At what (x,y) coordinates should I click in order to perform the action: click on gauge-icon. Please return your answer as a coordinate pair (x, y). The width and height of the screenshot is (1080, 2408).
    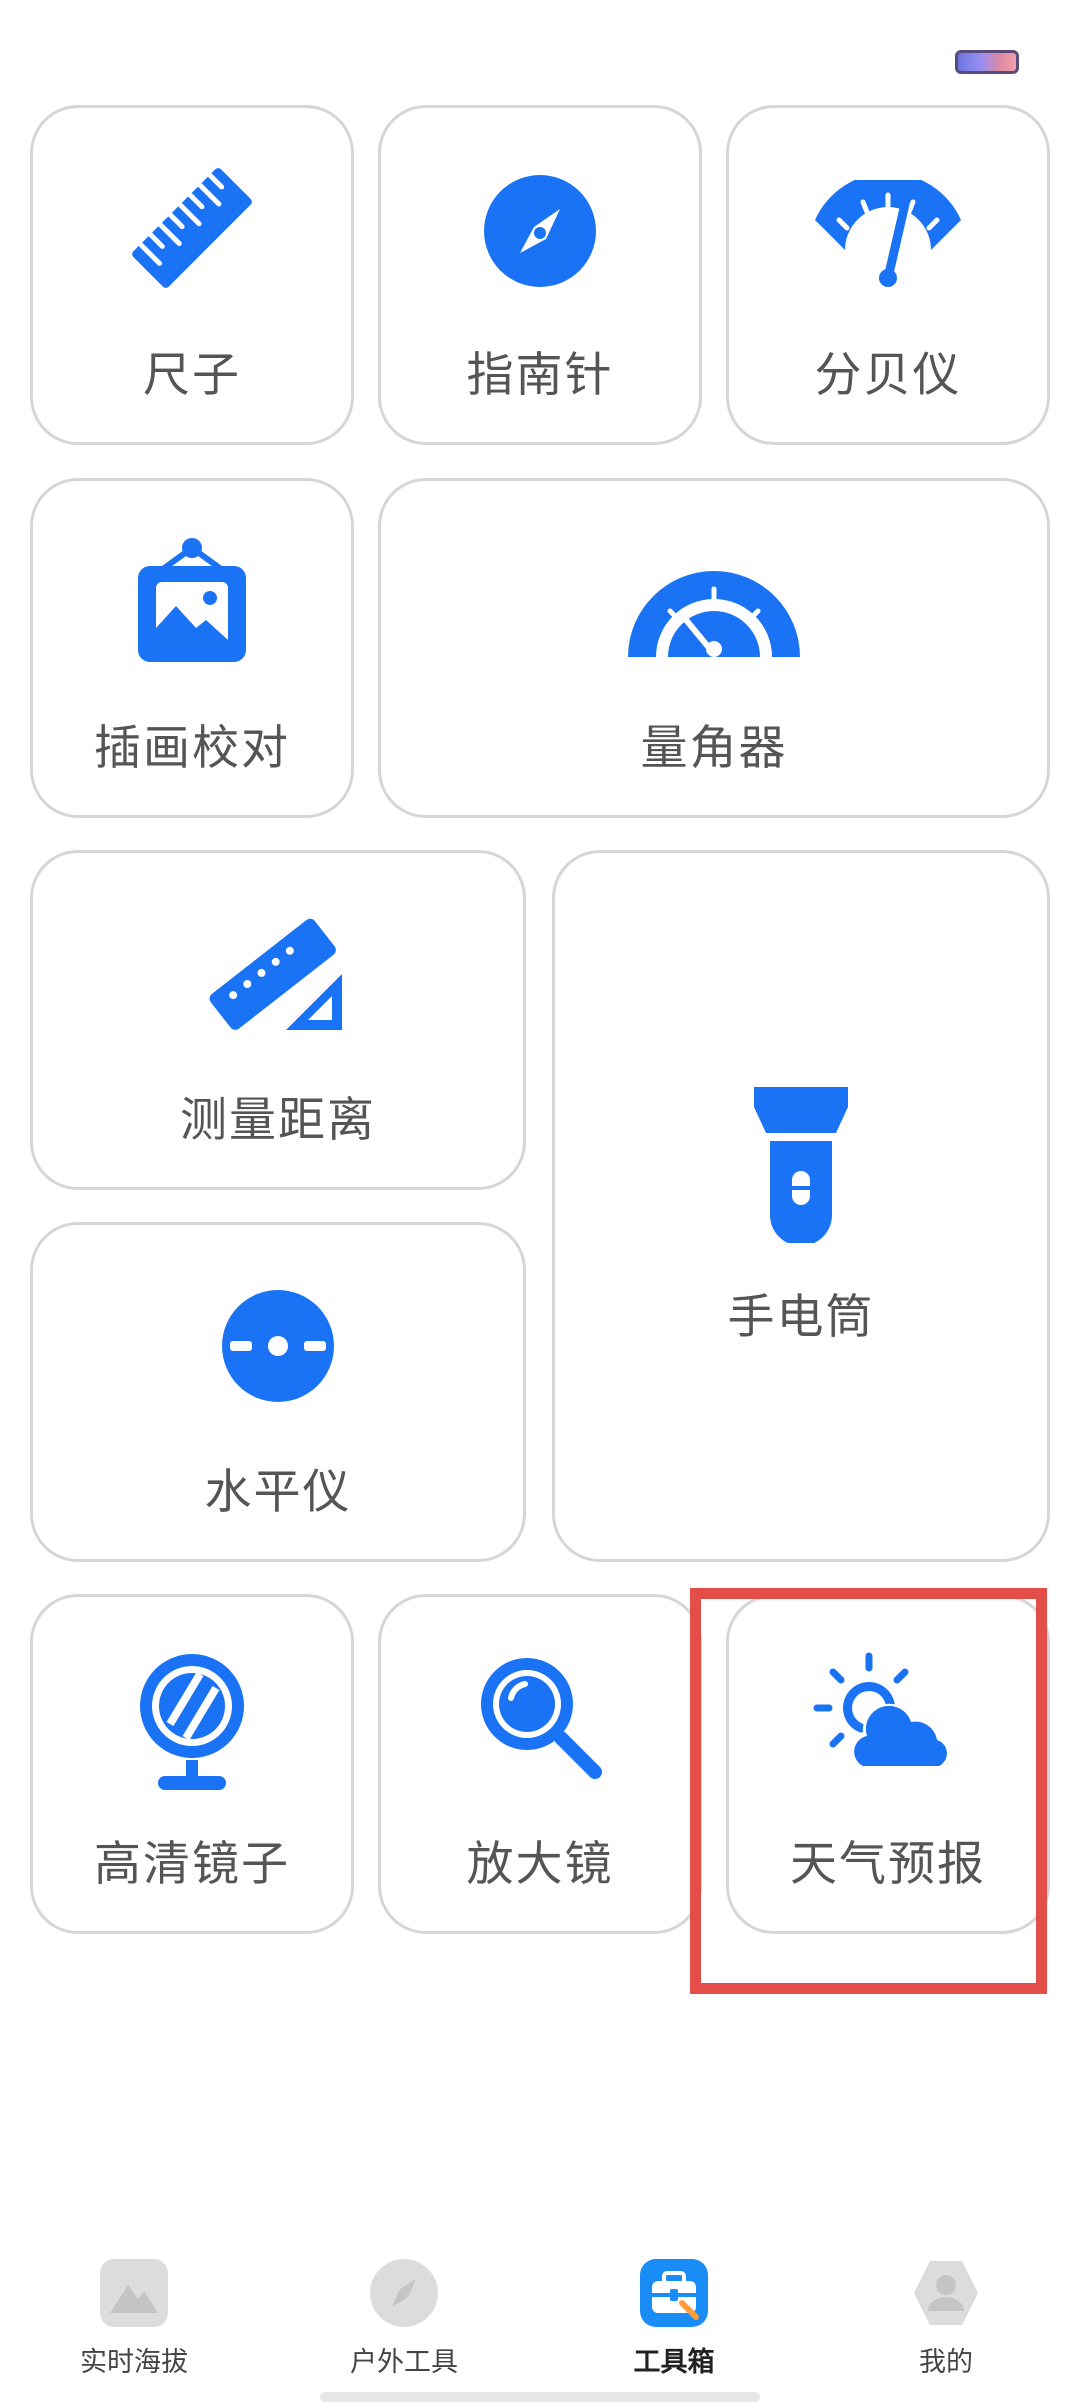
    Looking at the image, I should click on (888, 233).